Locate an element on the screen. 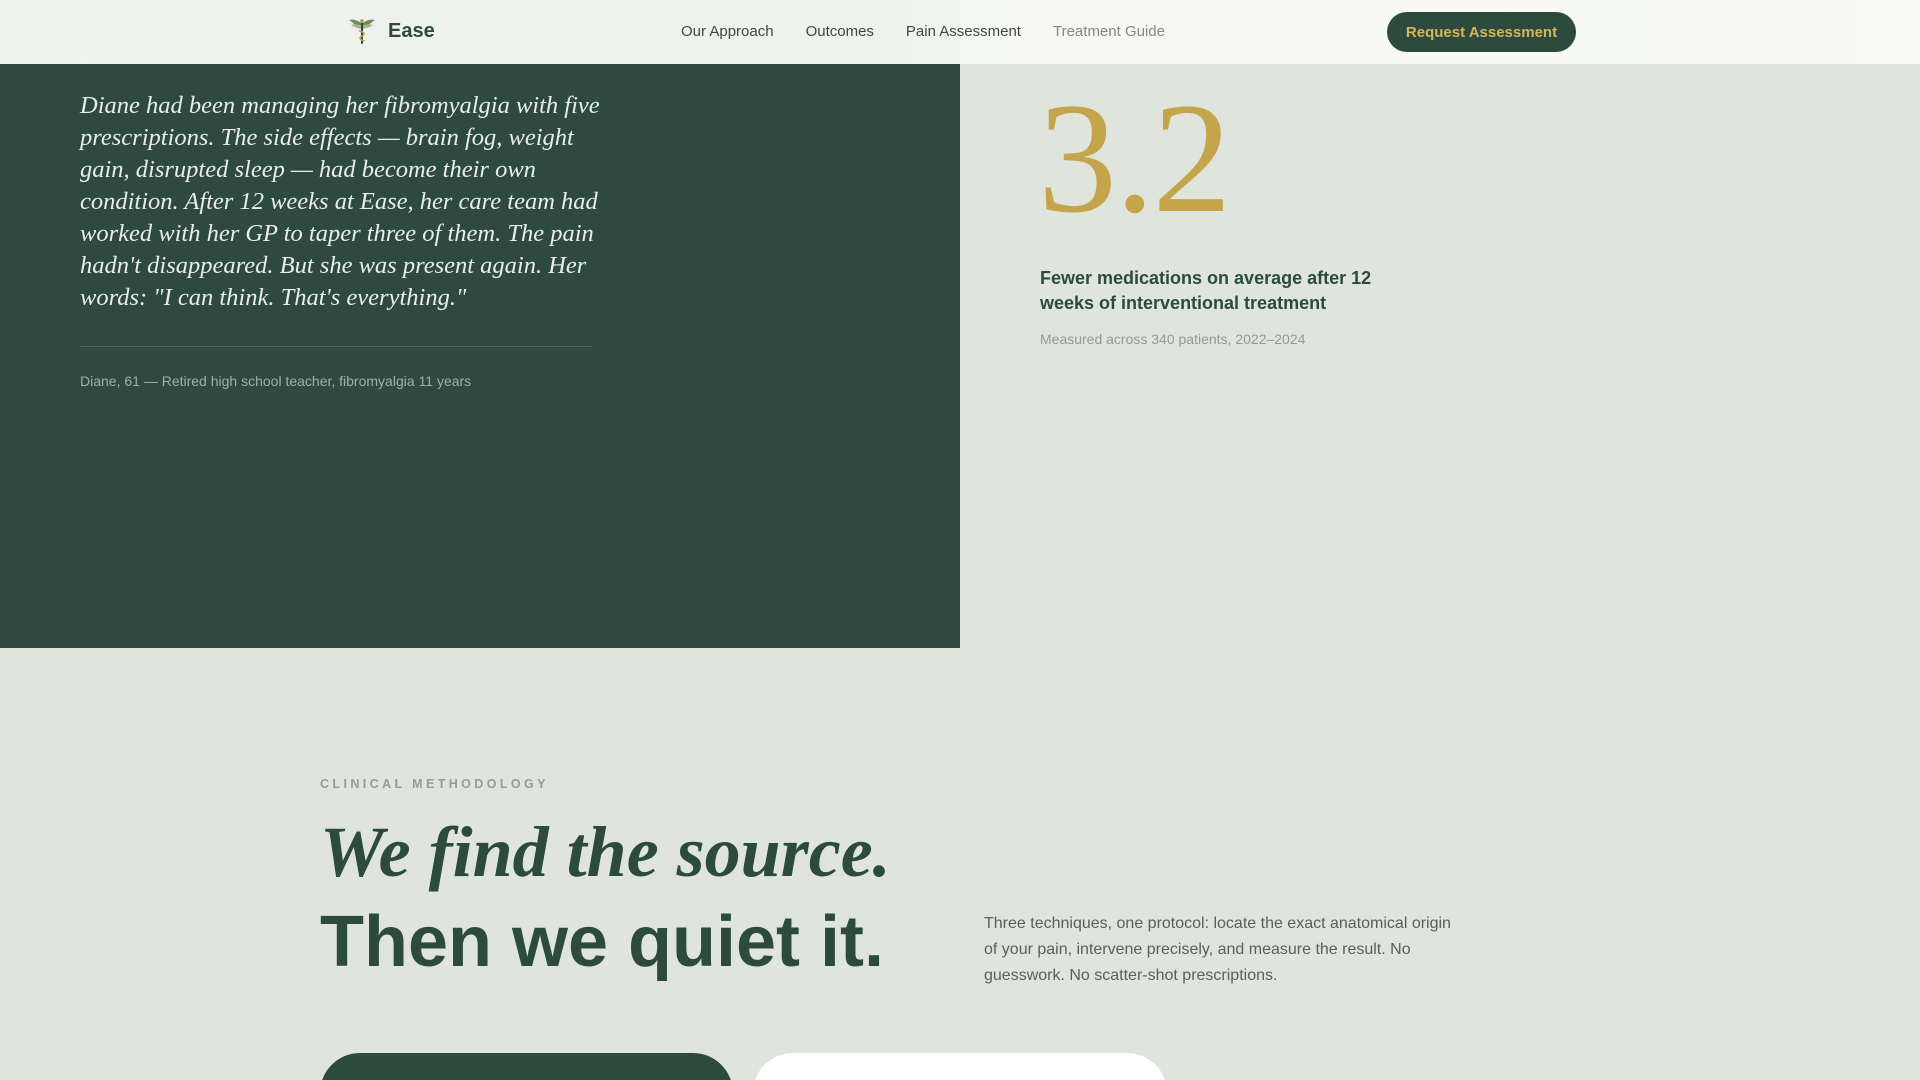 The width and height of the screenshot is (1920, 1080). stat-number: 3.2 is located at coordinates (1134, 158).